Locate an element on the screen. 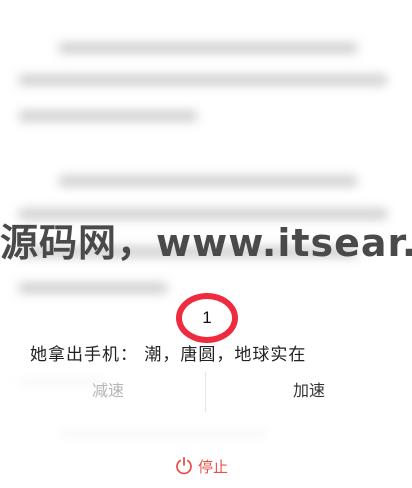  power-icon is located at coordinates (184, 466).